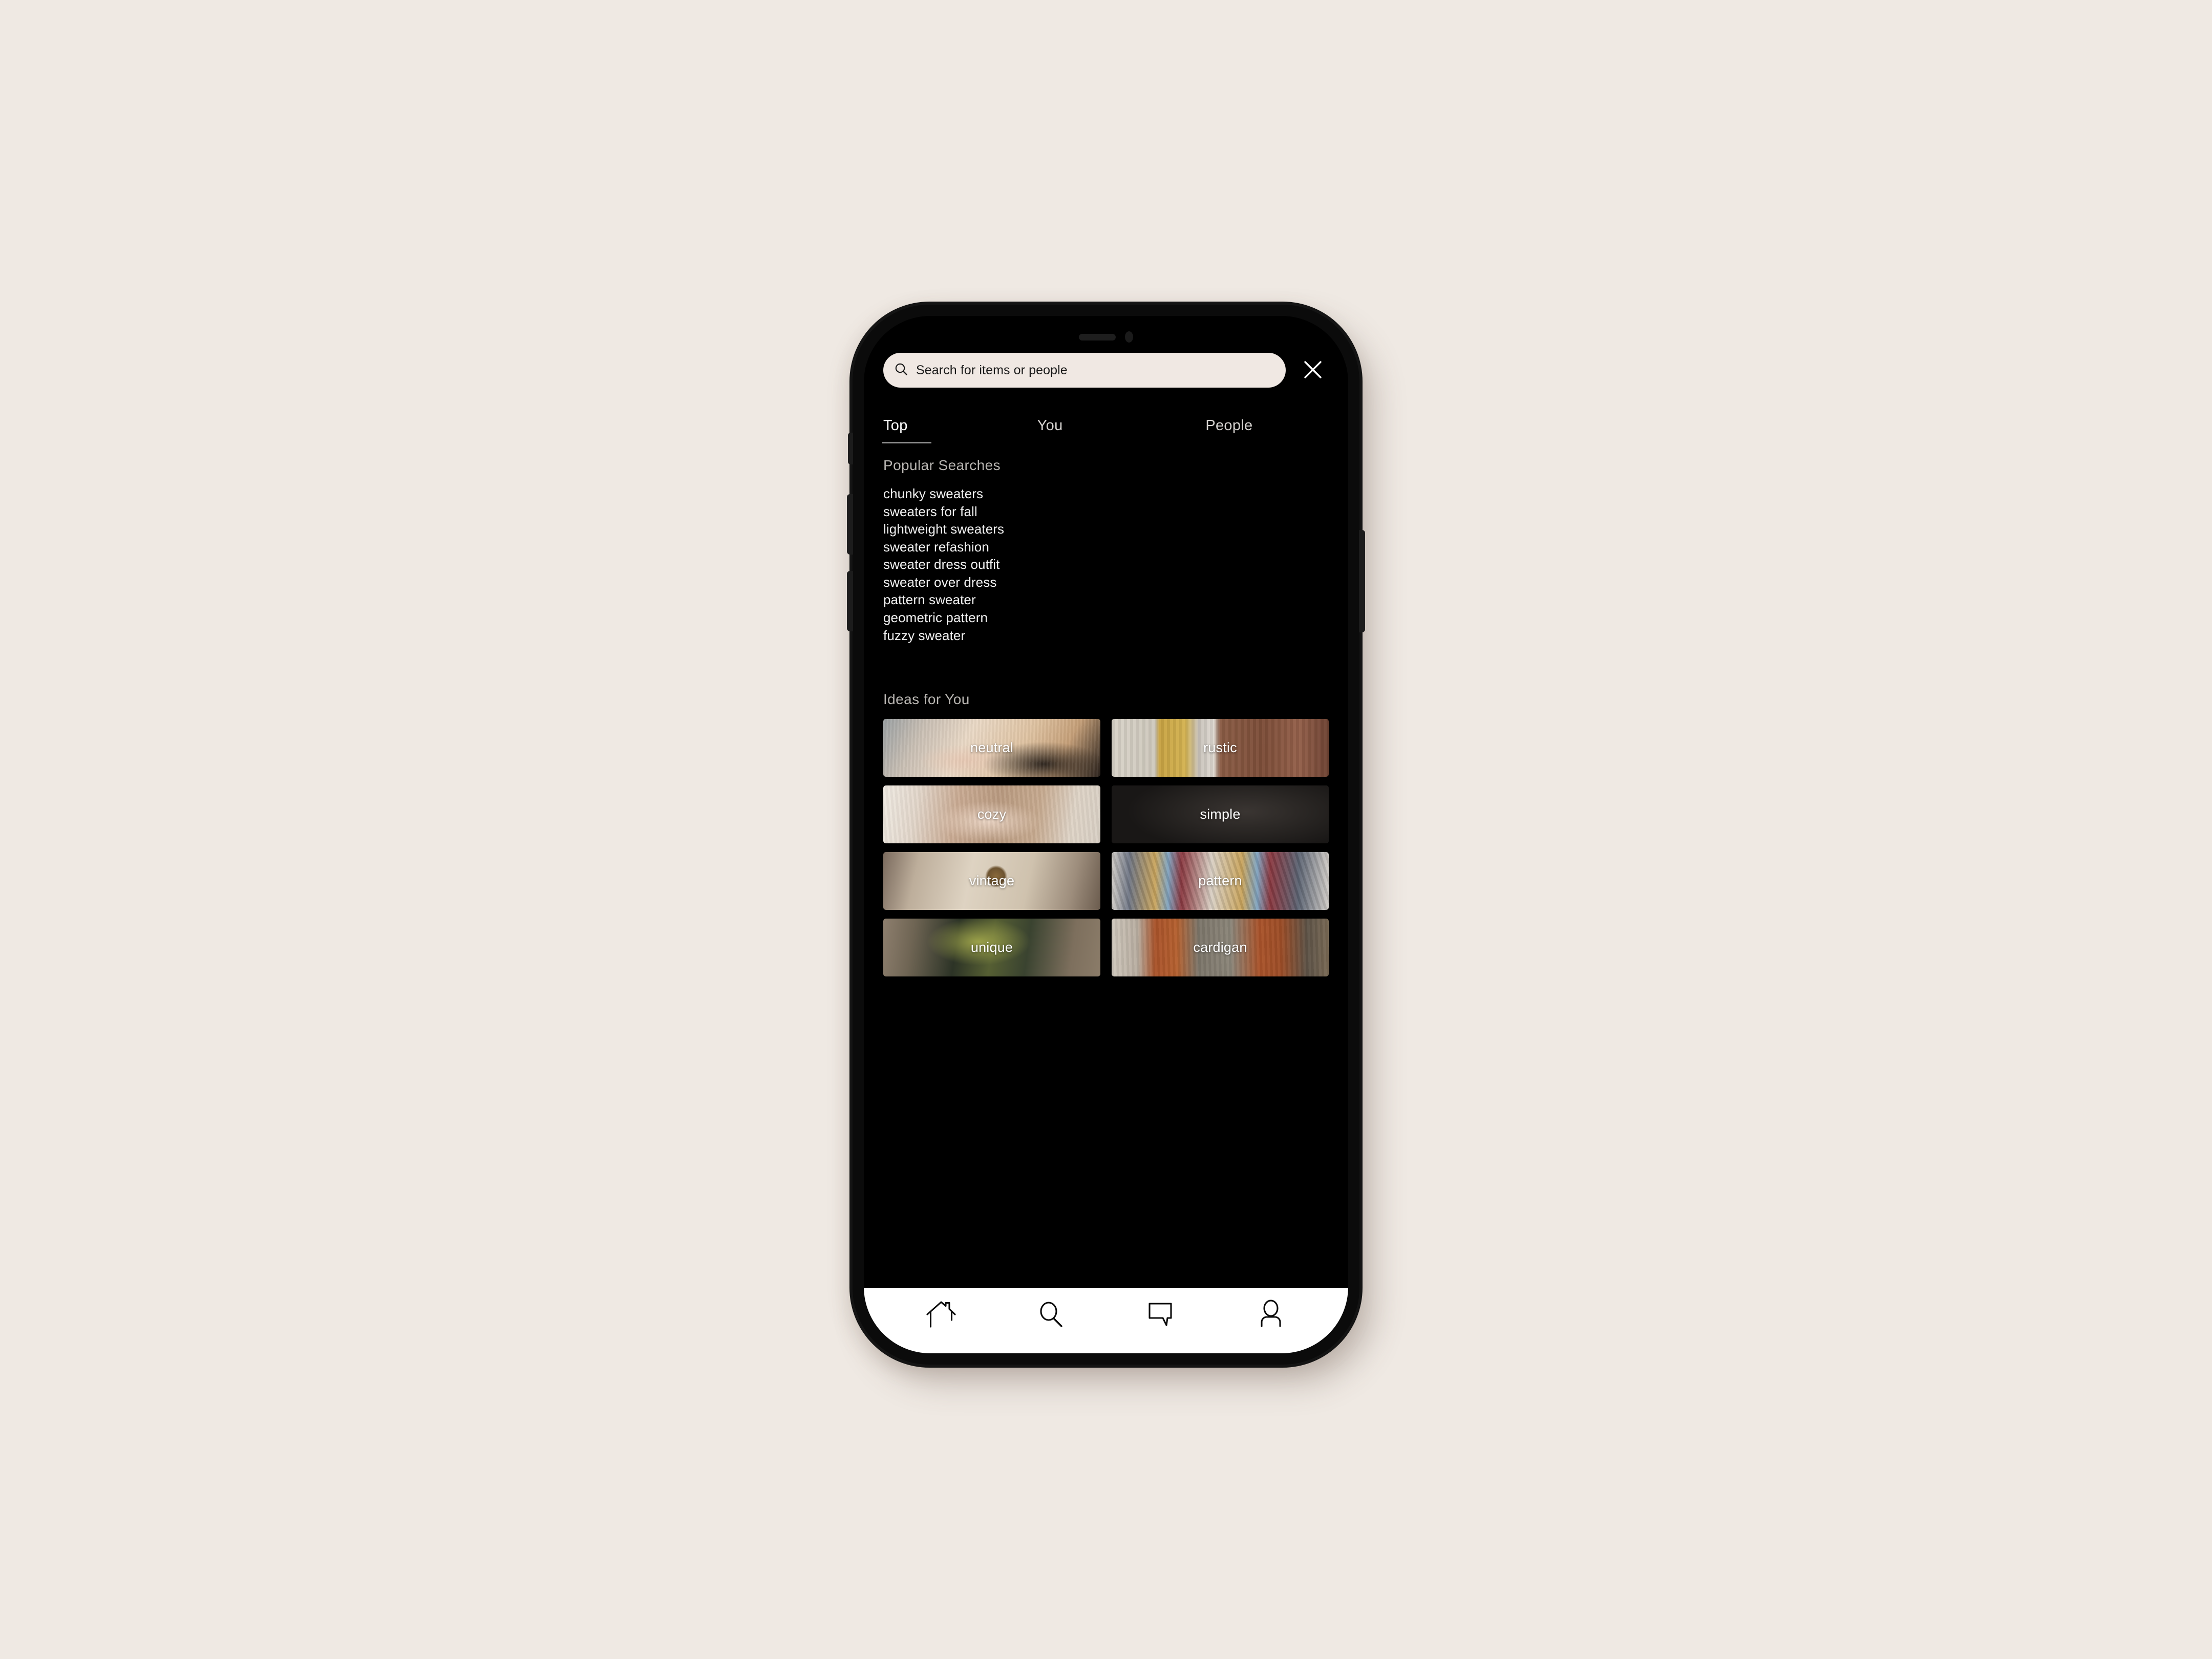  I want to click on popular-search-item: chunky sweaters, so click(1106, 494).